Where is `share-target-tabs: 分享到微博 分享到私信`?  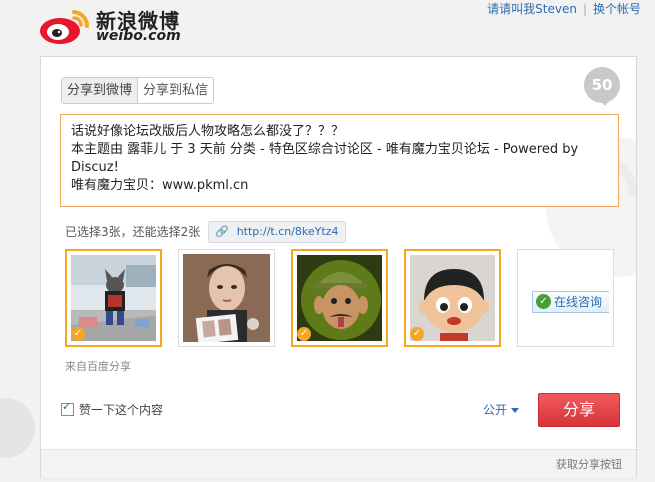
share-target-tabs: 分享到微博 分享到私信 is located at coordinates (138, 90).